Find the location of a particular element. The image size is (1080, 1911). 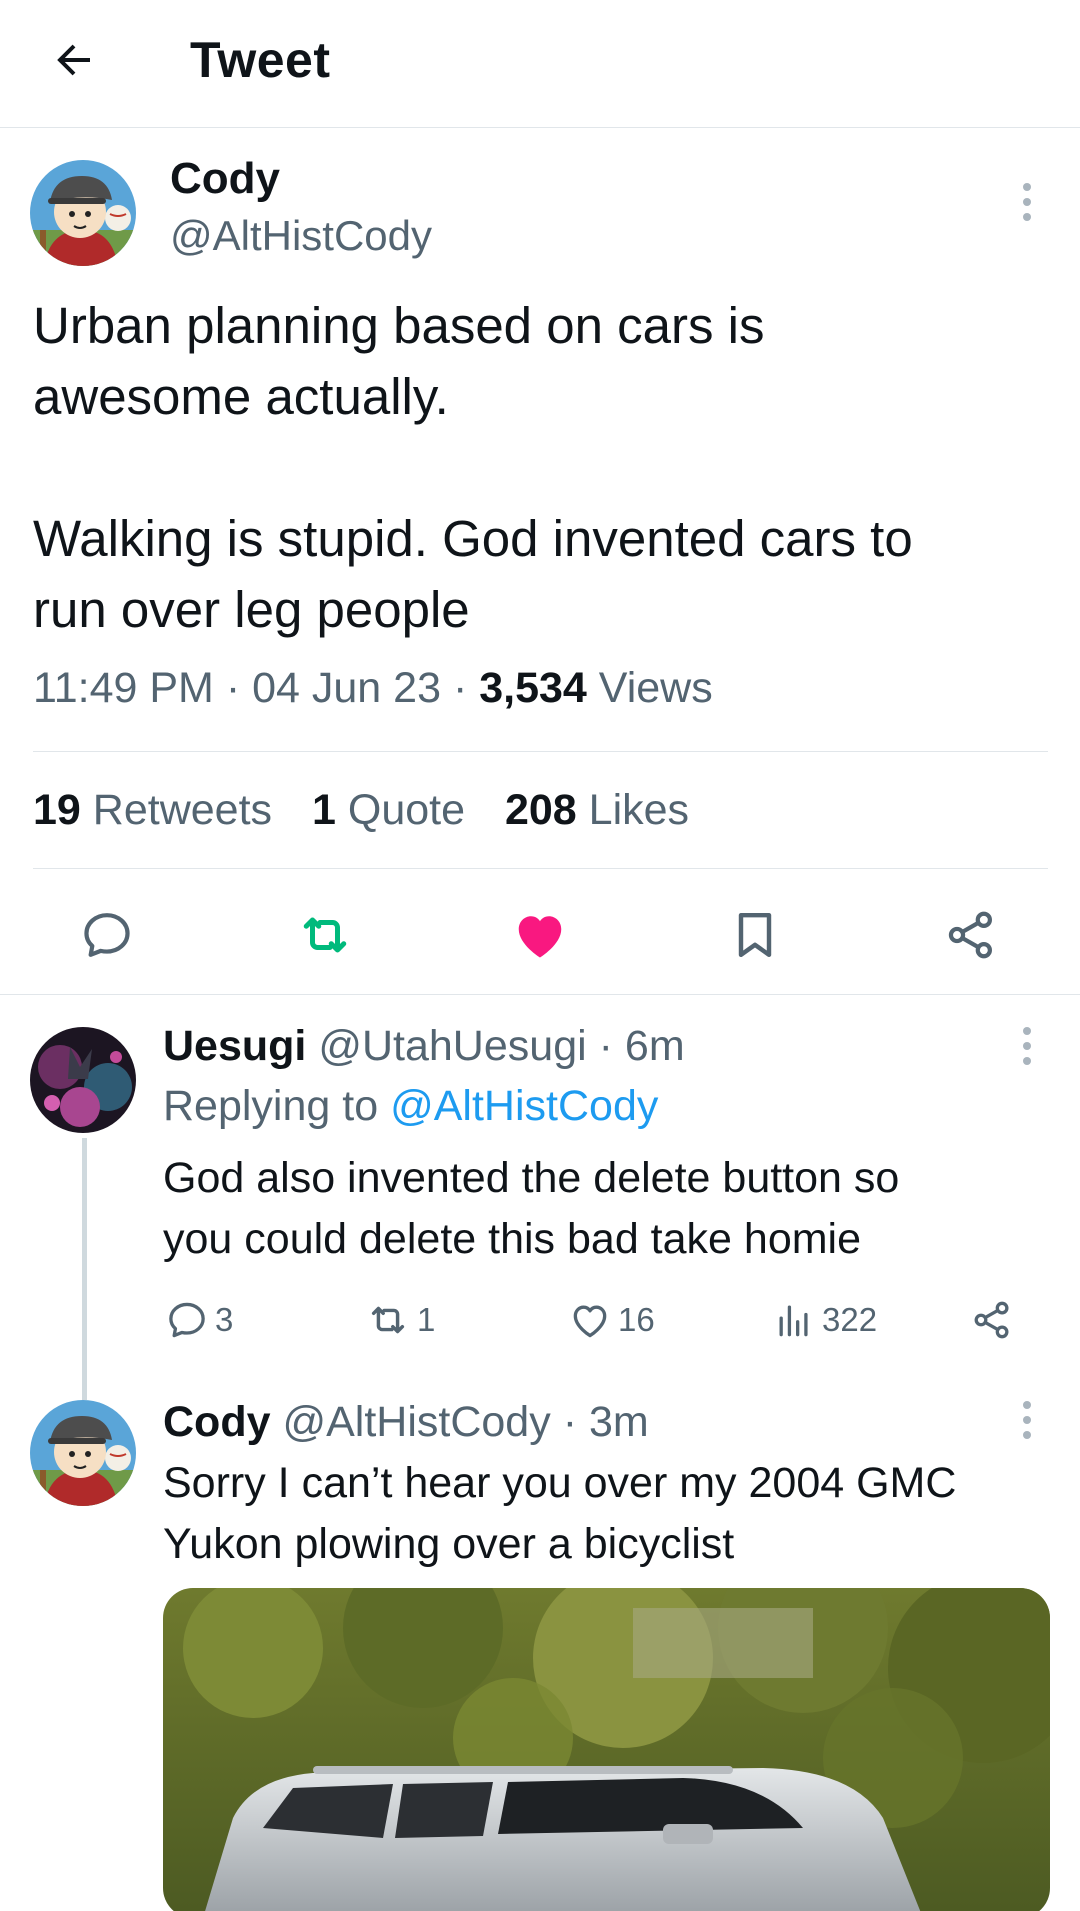

reply-retweet-button: 1 is located at coordinates (400, 1320).